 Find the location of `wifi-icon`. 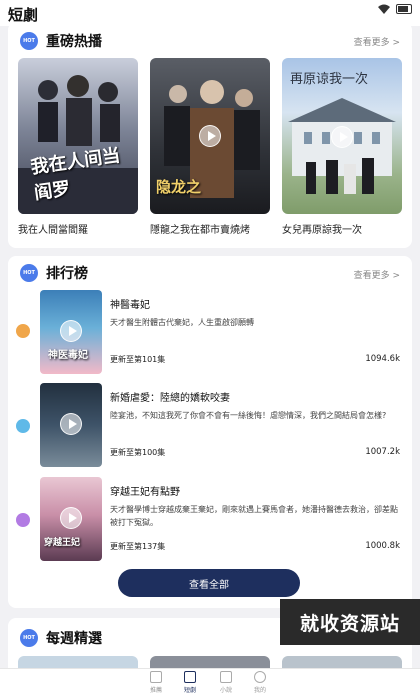

wifi-icon is located at coordinates (384, 9).